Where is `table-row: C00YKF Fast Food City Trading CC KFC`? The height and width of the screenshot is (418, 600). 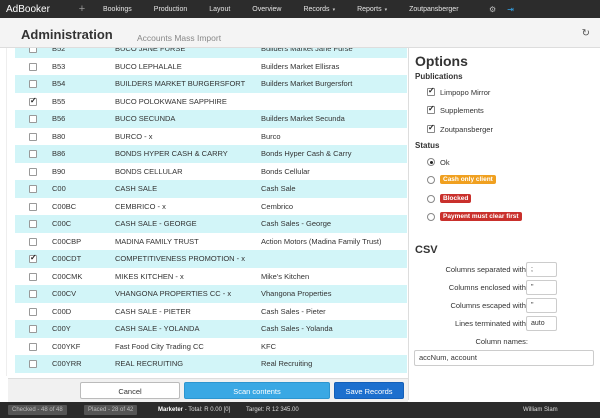
table-row: C00YKF Fast Food City Trading CC KFC is located at coordinates (211, 347).